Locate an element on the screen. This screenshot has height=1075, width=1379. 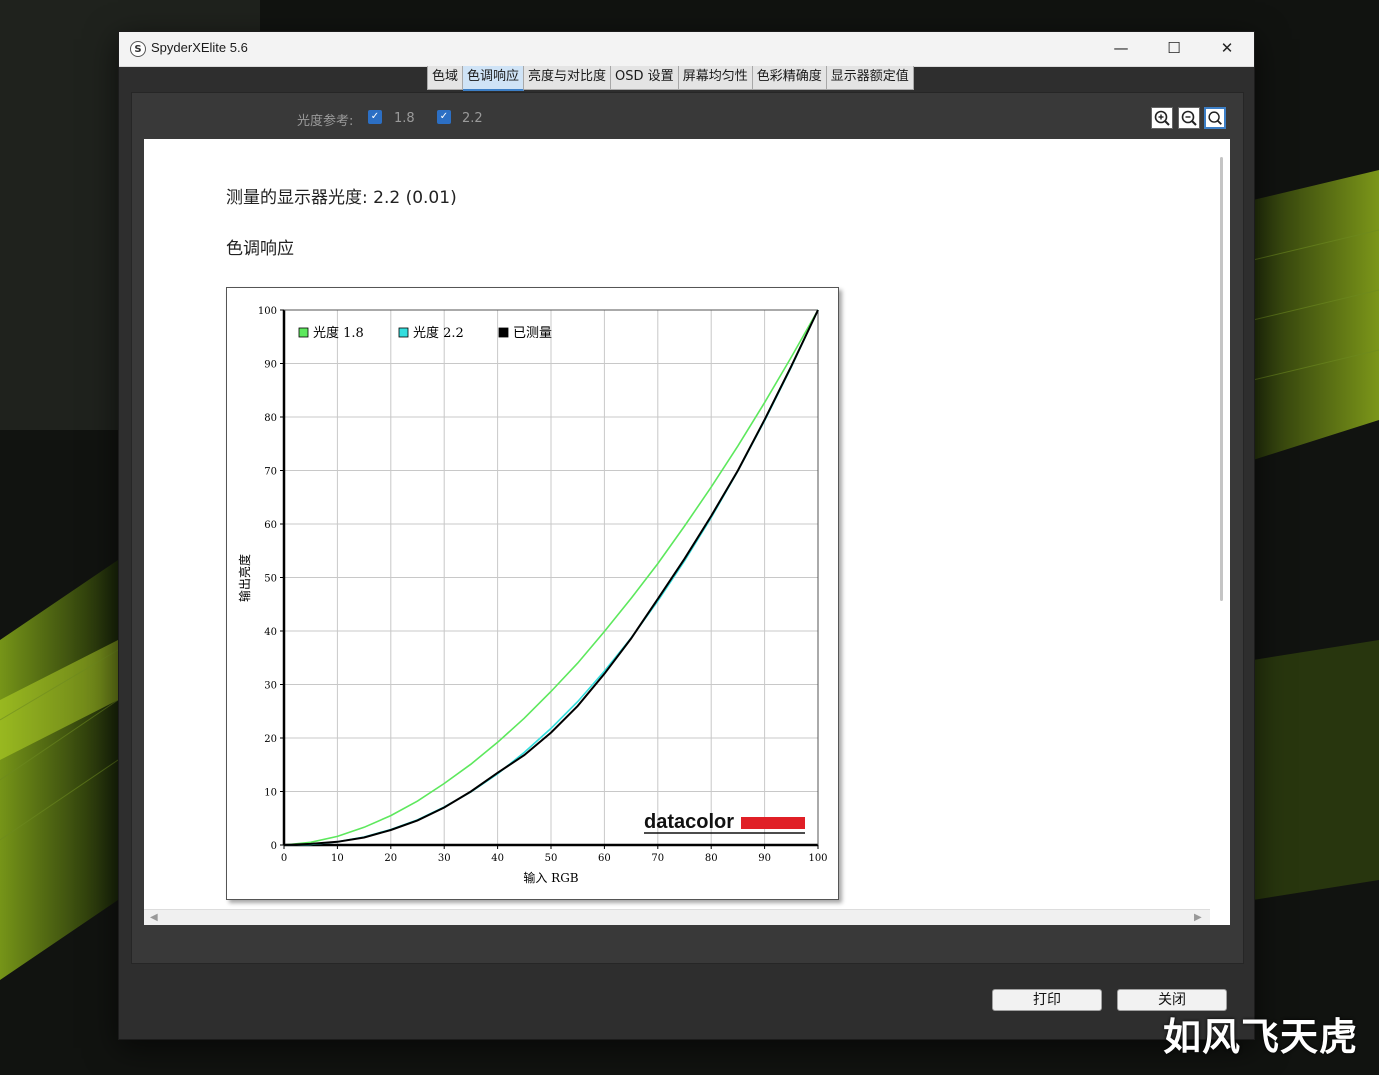
measured-gamma: 测量的显示器光度: 2.2 (0.01) is located at coordinates (341, 195).